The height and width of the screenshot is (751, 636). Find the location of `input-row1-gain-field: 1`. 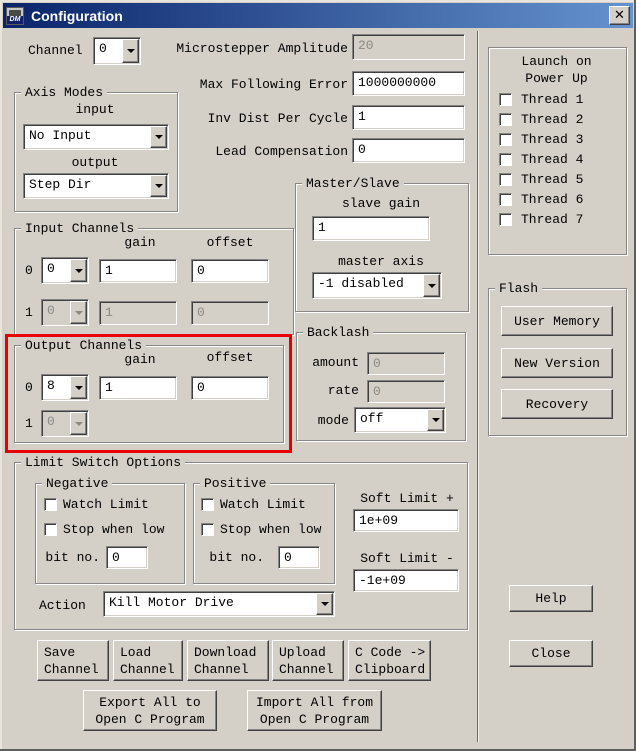

input-row1-gain-field: 1 is located at coordinates (138, 313).